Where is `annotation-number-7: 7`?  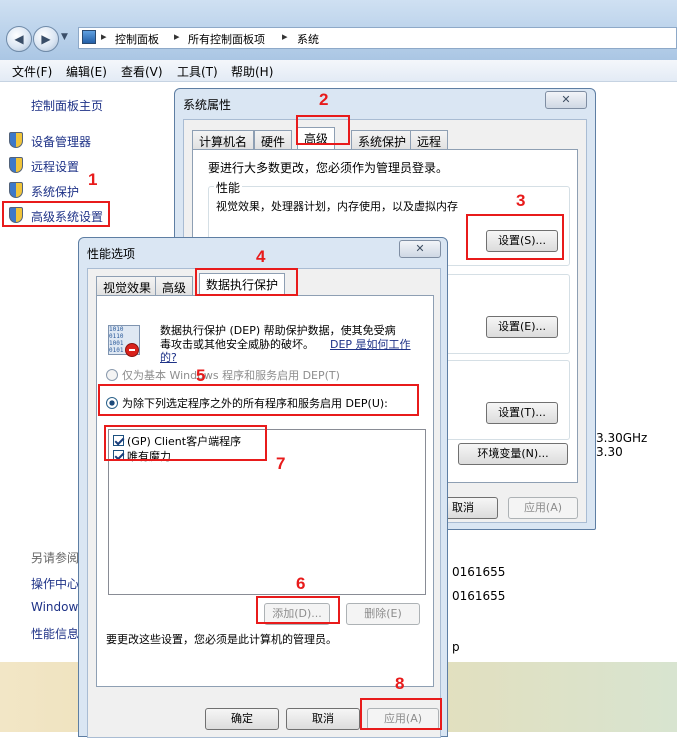
annotation-number-7: 7 is located at coordinates (281, 463).